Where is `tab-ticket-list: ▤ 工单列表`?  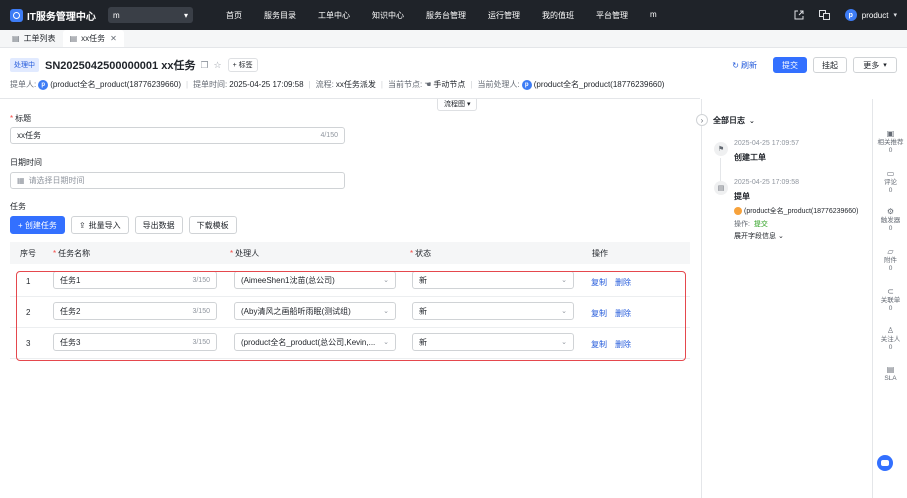 tab-ticket-list: ▤ 工单列表 is located at coordinates (34, 38).